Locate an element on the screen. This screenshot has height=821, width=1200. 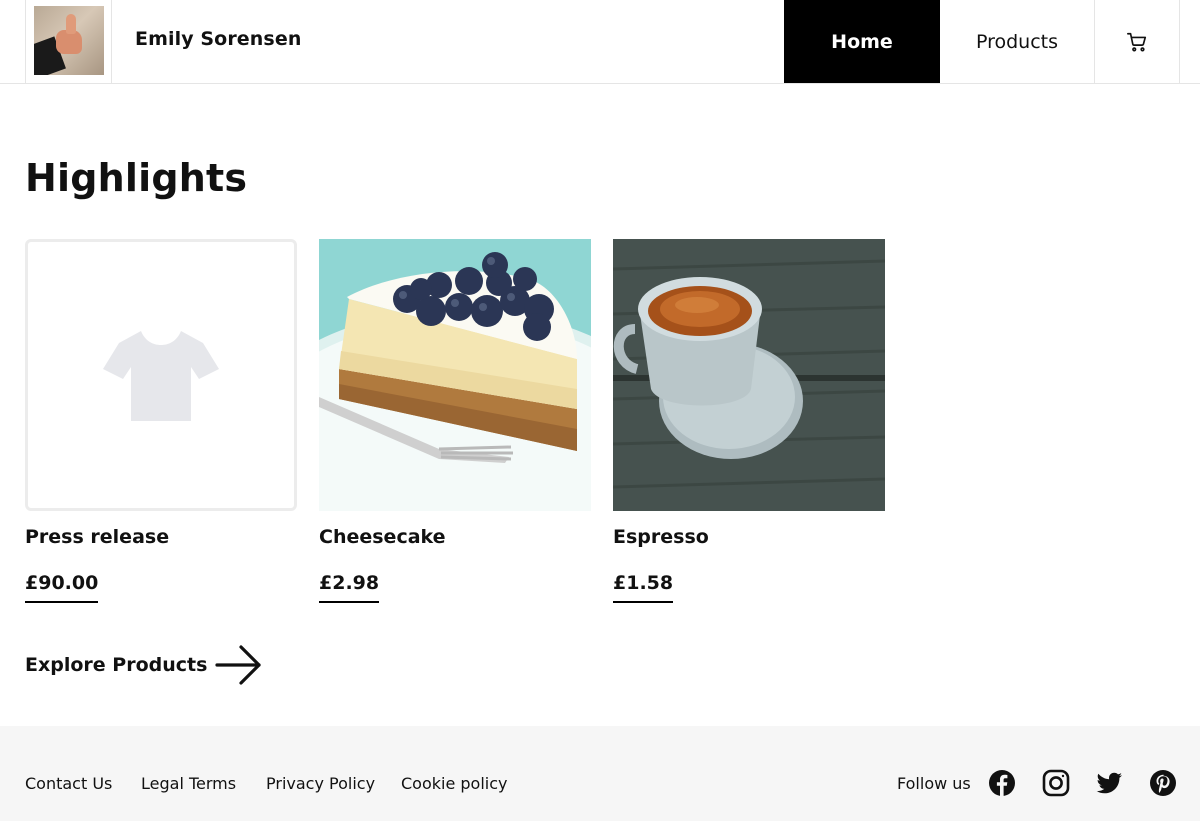
product-name: Press release is located at coordinates (97, 537).